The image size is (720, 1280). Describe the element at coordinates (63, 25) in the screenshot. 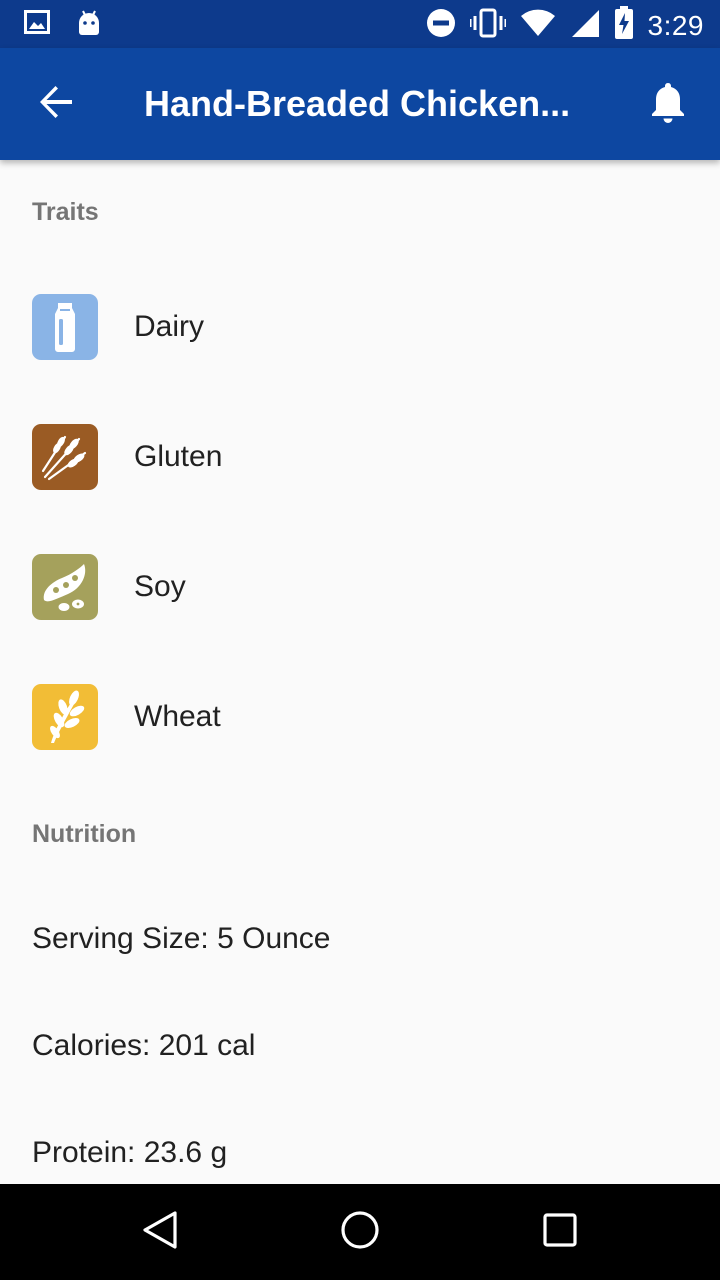

I see `notification-icons` at that location.